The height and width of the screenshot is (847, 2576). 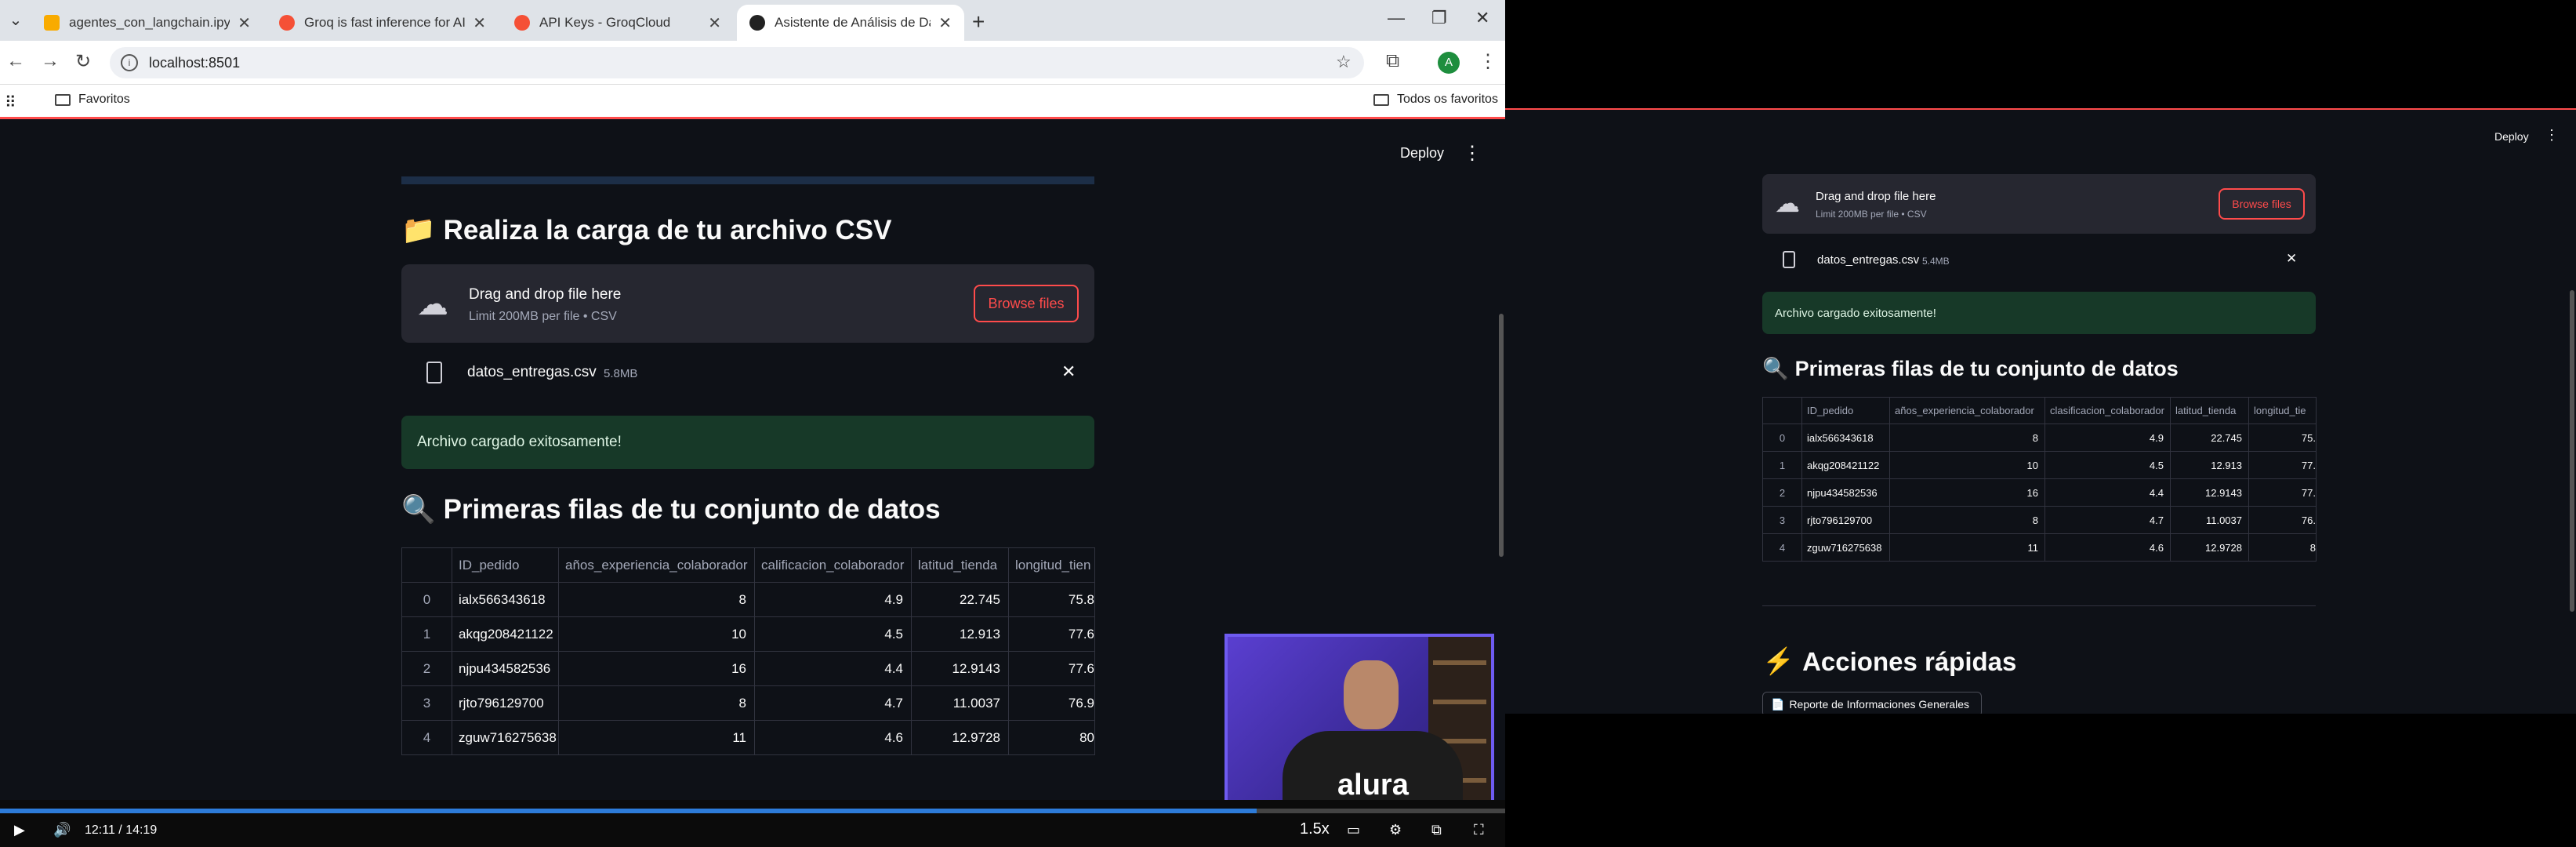 What do you see at coordinates (960, 599) in the screenshot?
I see `cell: 22.745` at bounding box center [960, 599].